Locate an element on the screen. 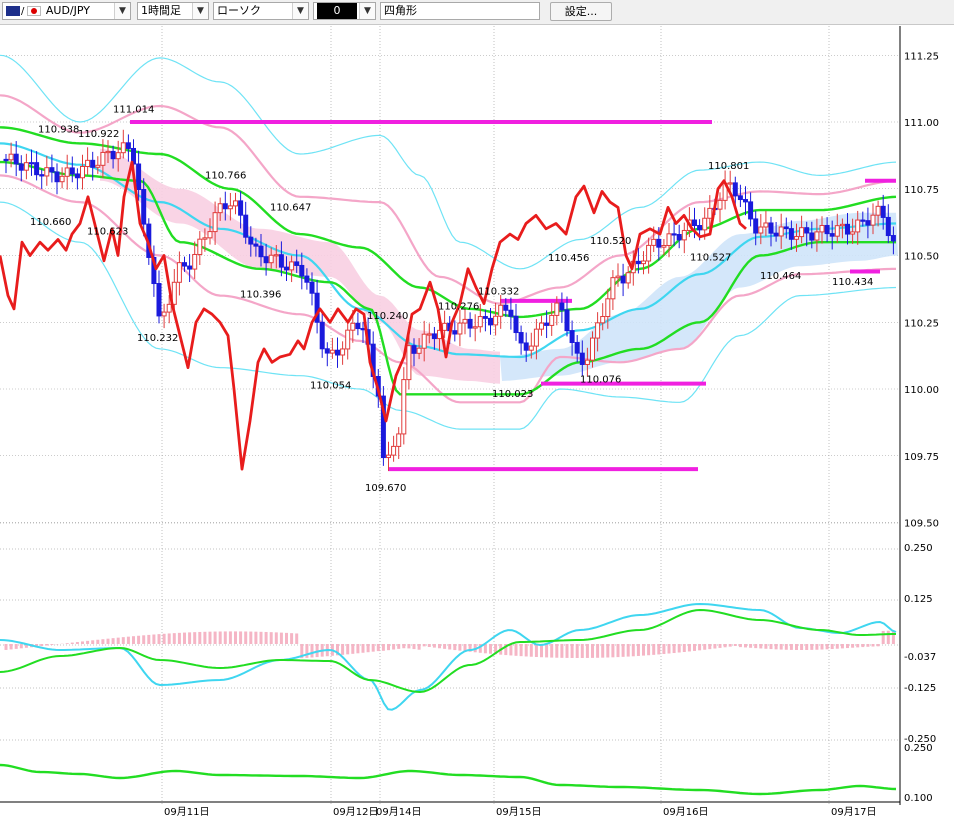 Image resolution: width=954 pixels, height=818 pixels. price-annotation: 110.054 is located at coordinates (330, 386).